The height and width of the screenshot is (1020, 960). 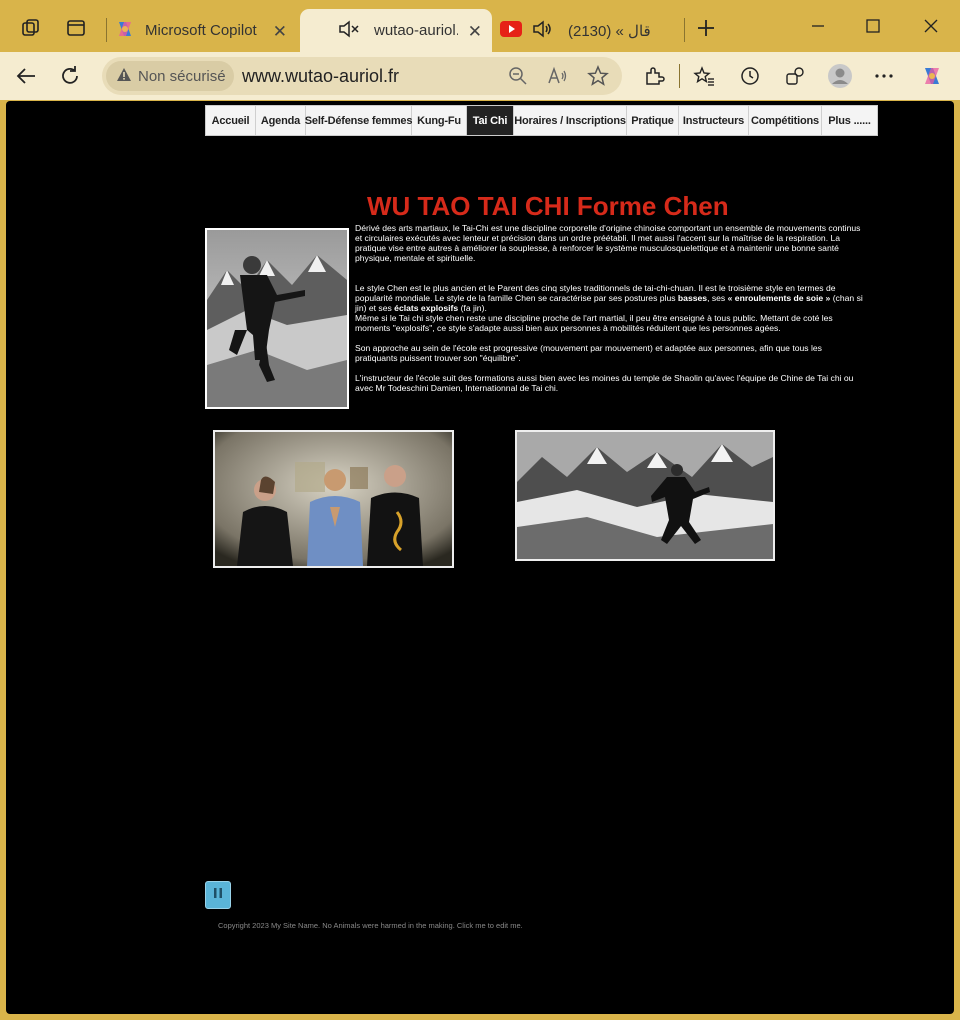 I want to click on copilot-icon, so click(x=125, y=31).